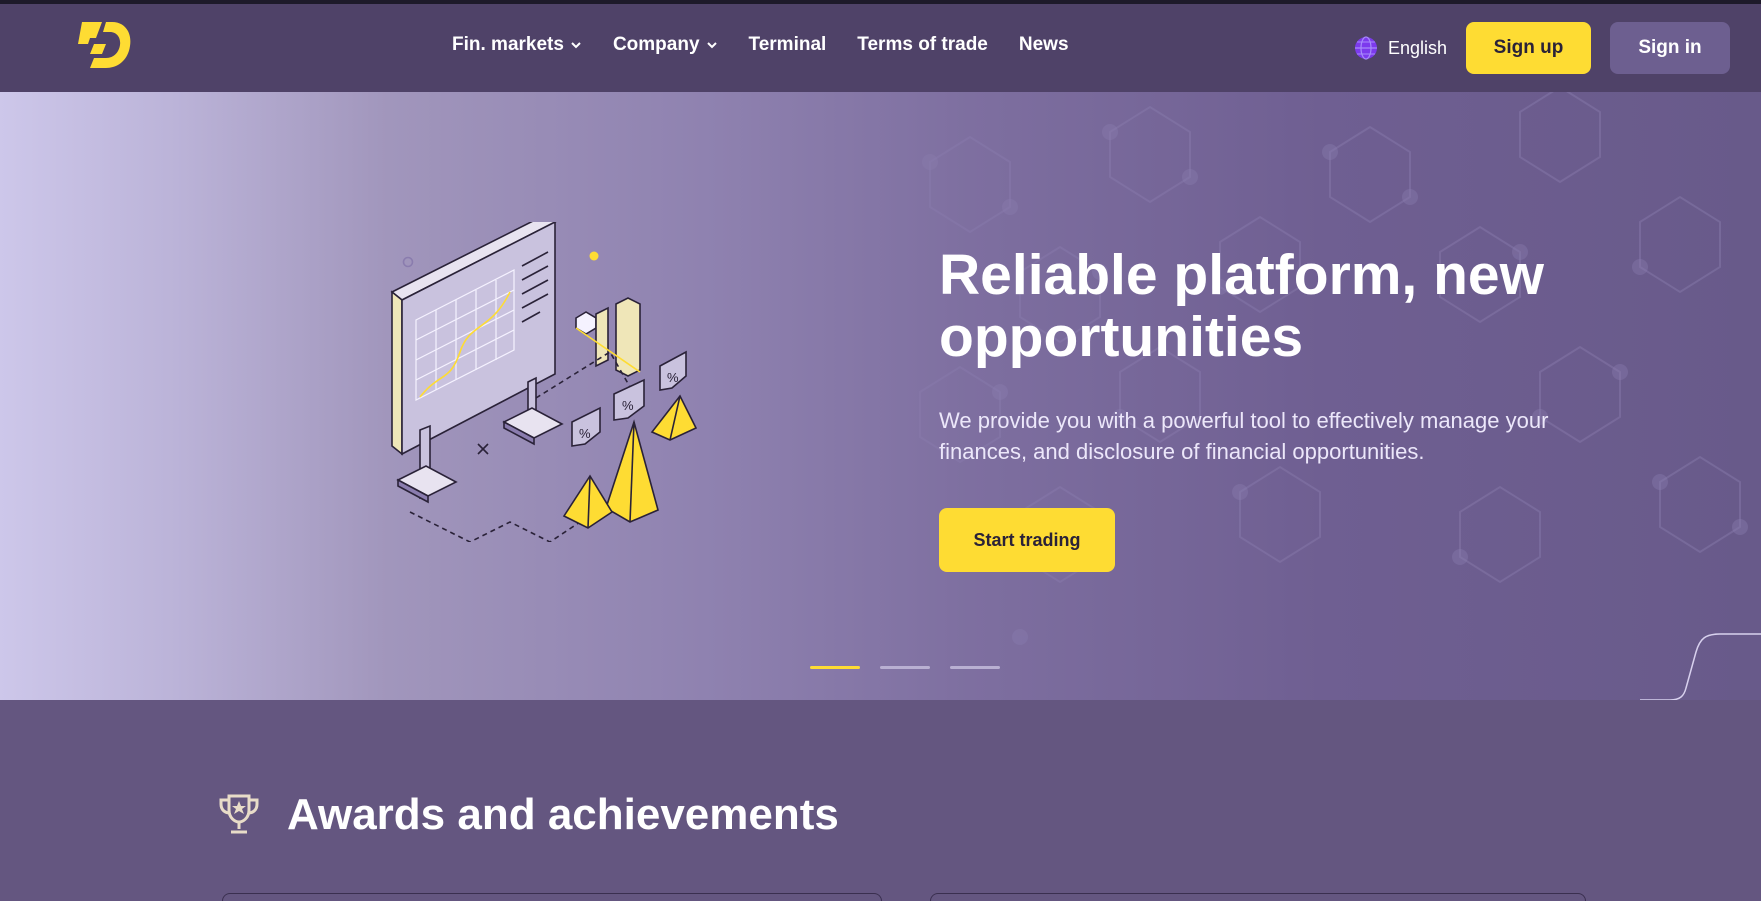 This screenshot has width=1761, height=901. I want to click on logo-icon, so click(104, 45).